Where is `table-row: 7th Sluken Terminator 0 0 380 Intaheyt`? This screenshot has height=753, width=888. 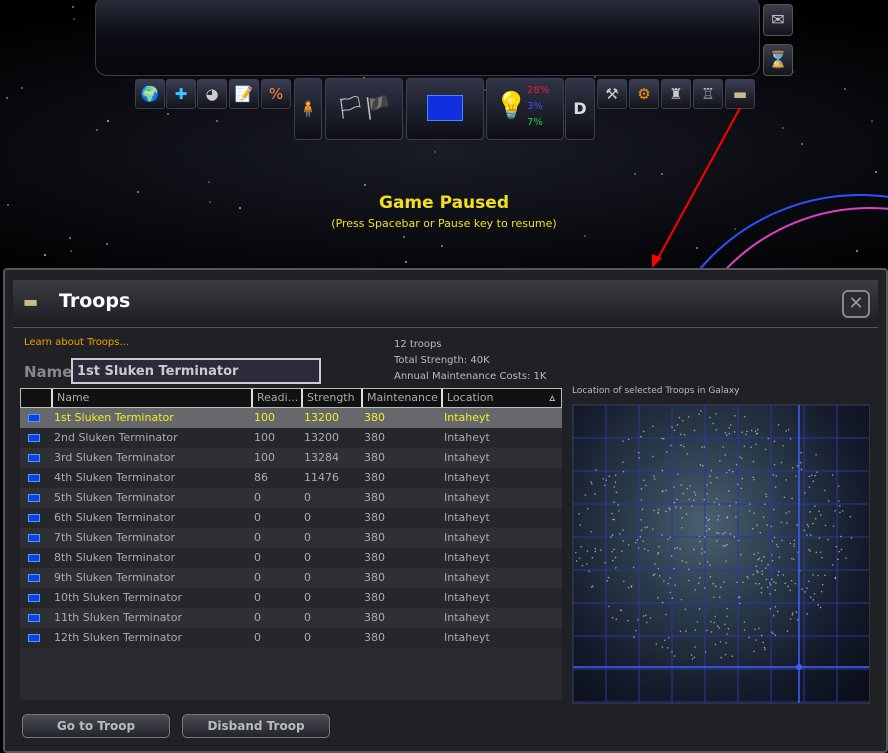 table-row: 7th Sluken Terminator 0 0 380 Intaheyt is located at coordinates (291, 538).